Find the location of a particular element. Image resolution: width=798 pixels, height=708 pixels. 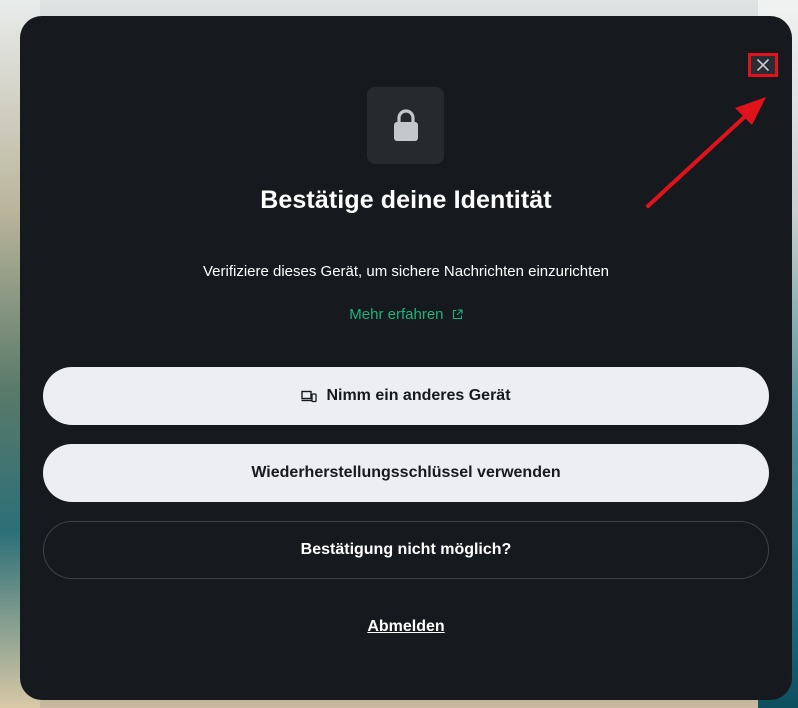

sign-out-link: Abmelden is located at coordinates (405, 626).